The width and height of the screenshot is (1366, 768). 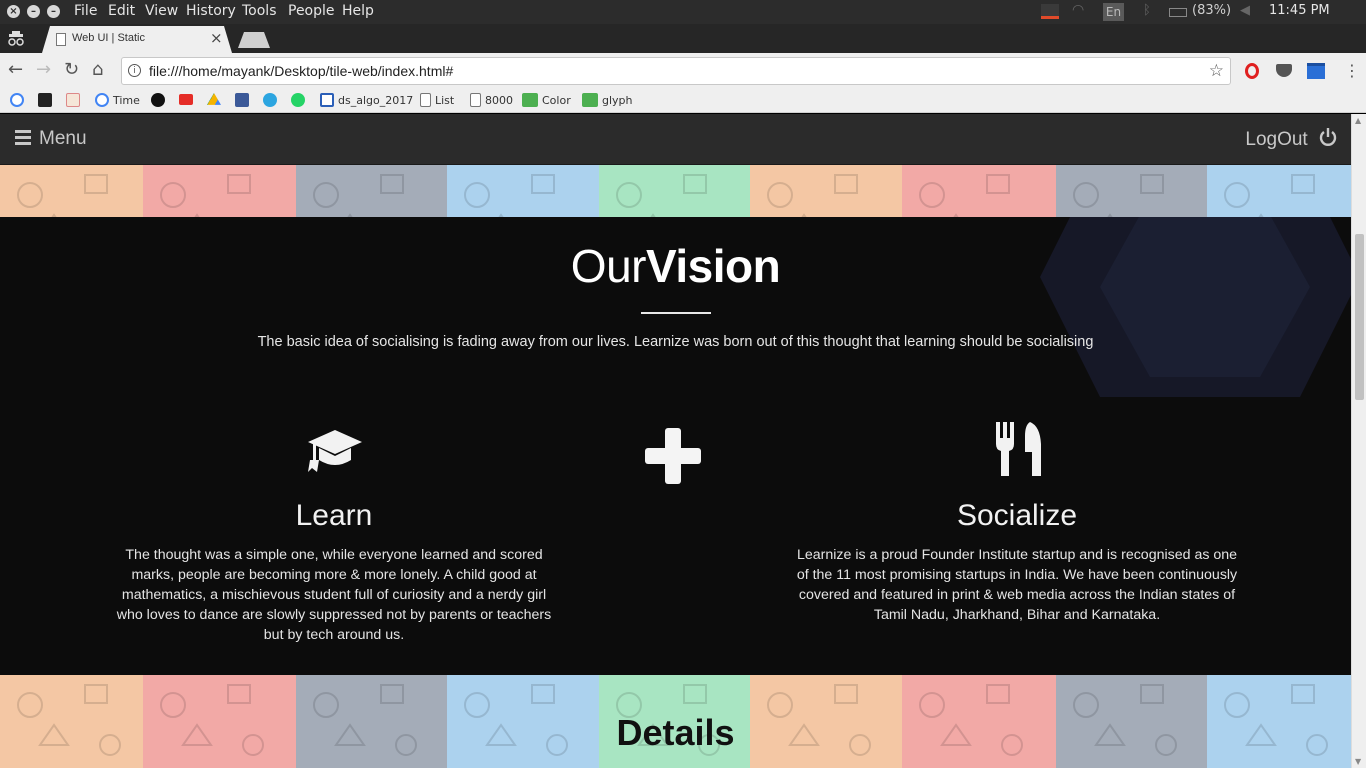 What do you see at coordinates (1178, 12) in the screenshot?
I see `battery-icon` at bounding box center [1178, 12].